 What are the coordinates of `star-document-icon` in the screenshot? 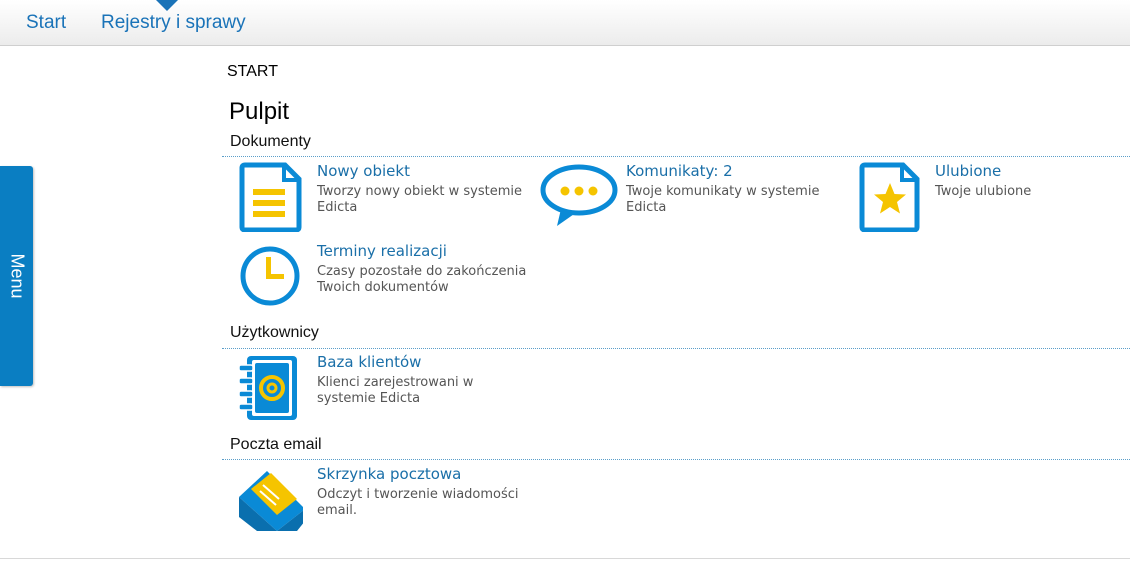 It's located at (890, 197).